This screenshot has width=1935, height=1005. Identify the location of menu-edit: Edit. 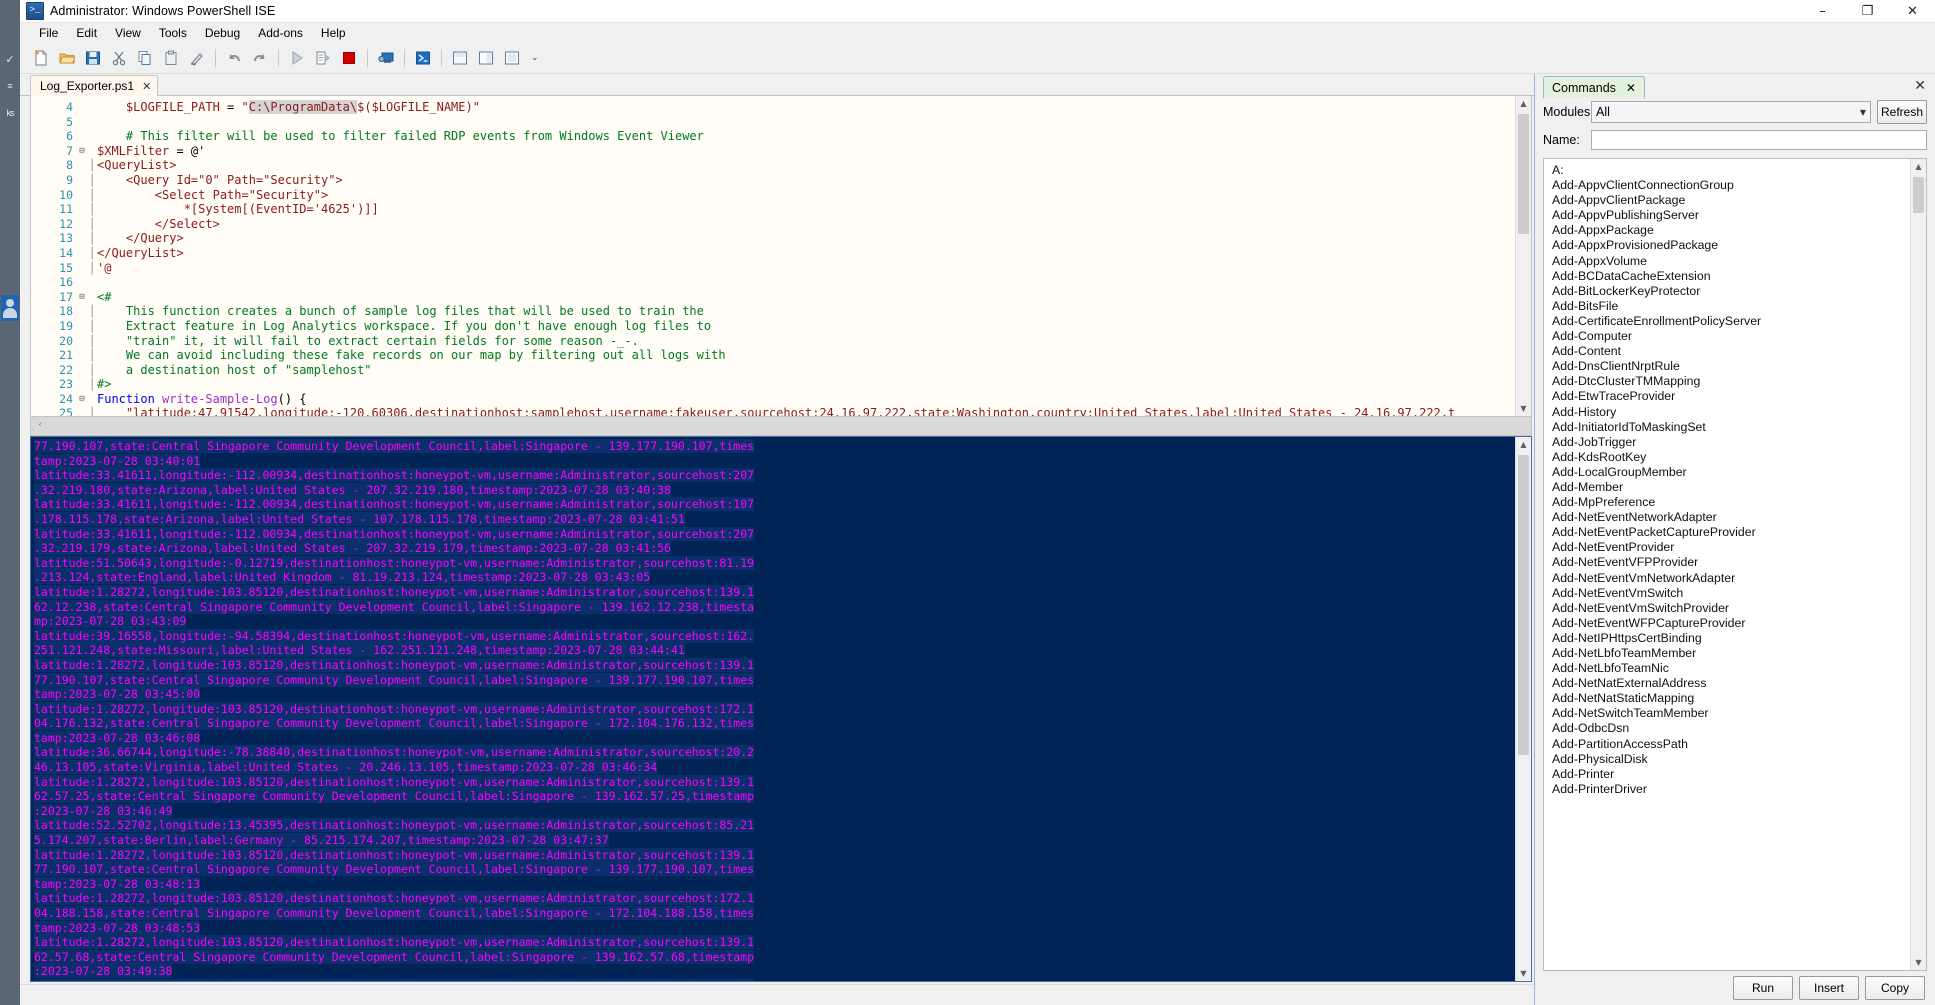
(86, 33).